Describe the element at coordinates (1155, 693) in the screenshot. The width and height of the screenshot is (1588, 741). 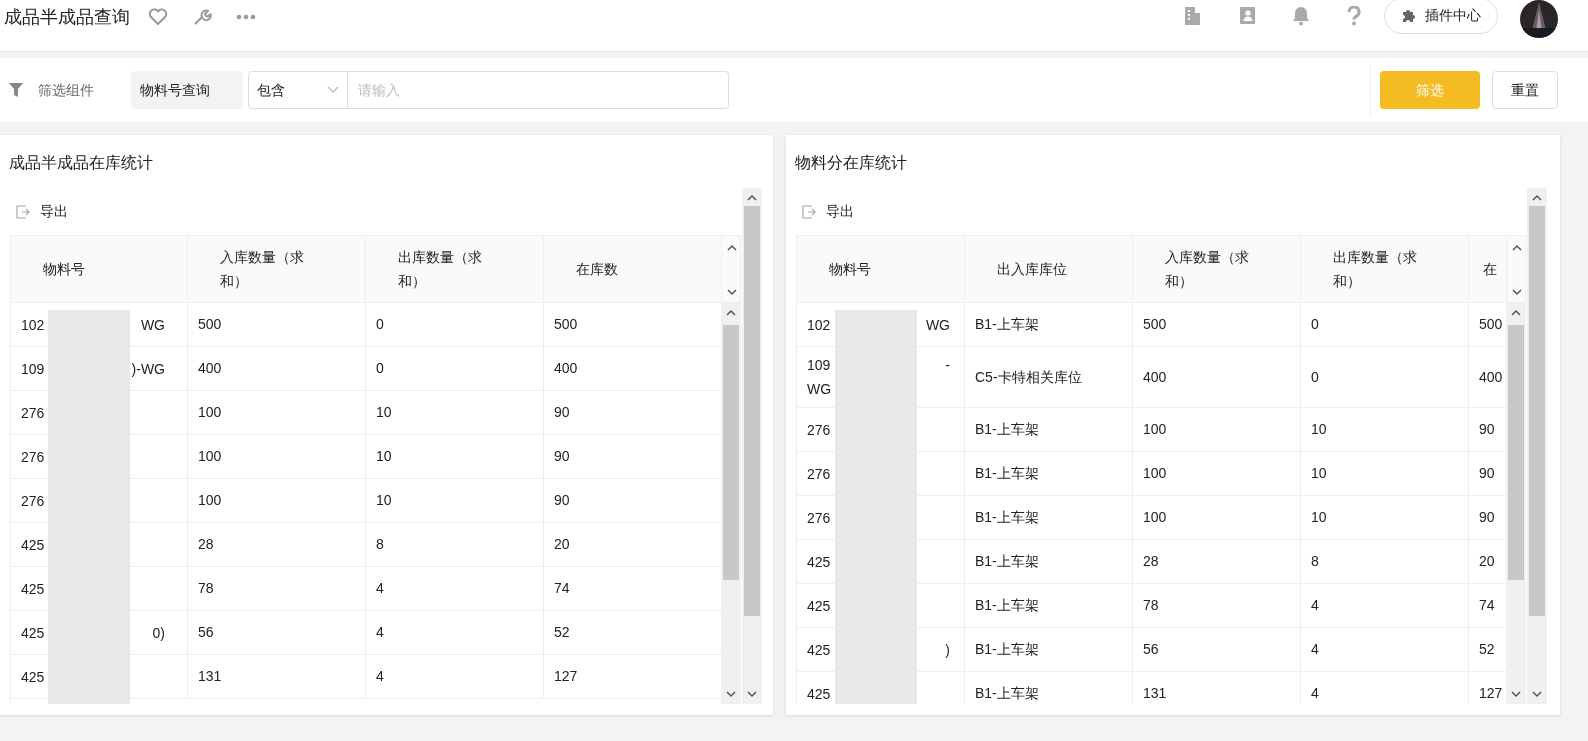
I see `table-cell-text: 131` at that location.